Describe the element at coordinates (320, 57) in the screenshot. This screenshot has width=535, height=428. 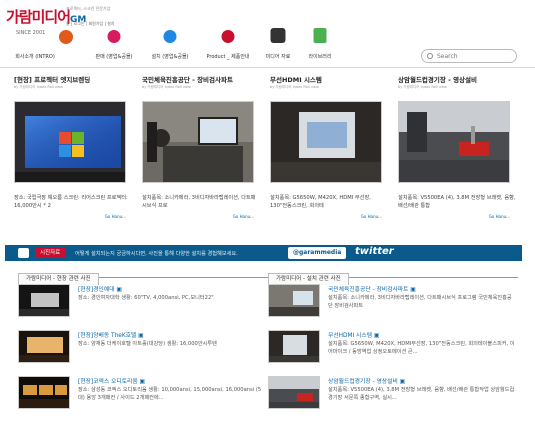
I see `menu-label: 라이브러리` at that location.